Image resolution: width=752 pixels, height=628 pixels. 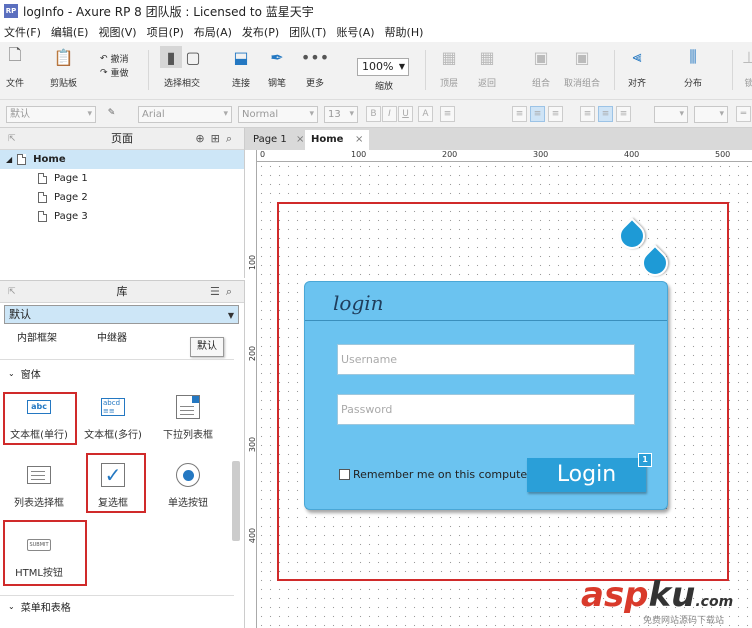 I want to click on menu-team: 团队(T), so click(x=307, y=32).